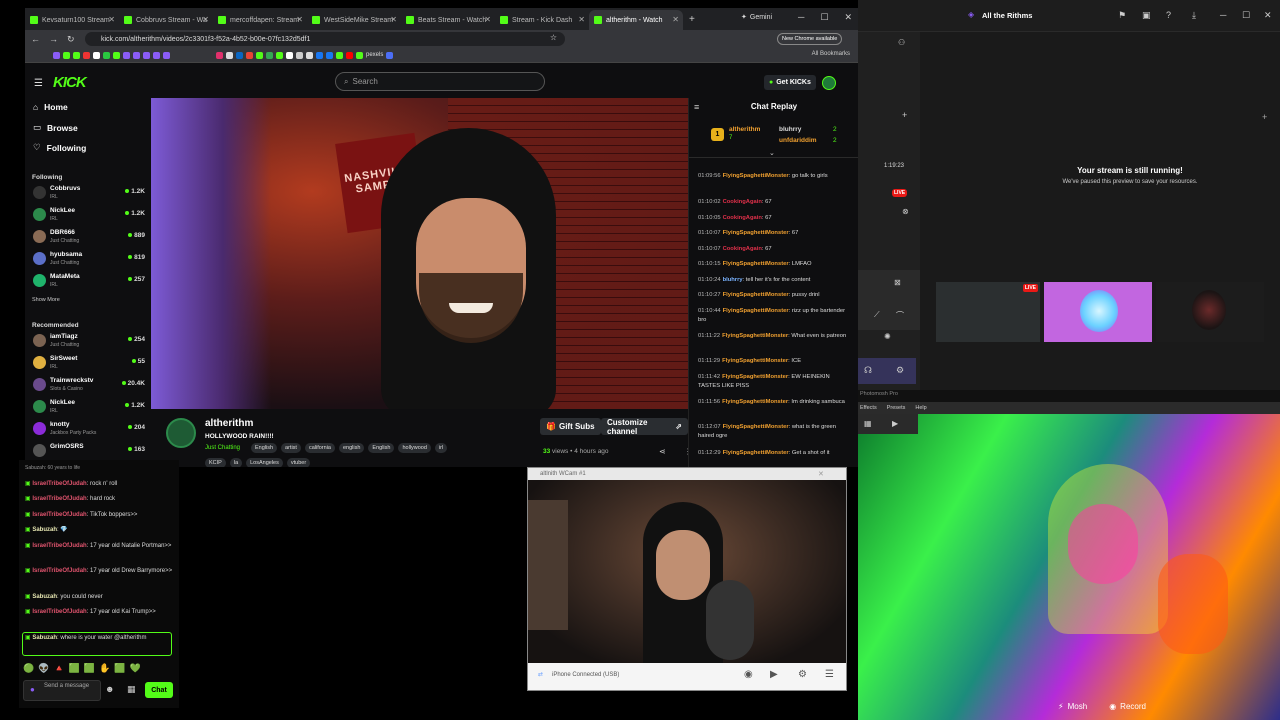 The image size is (1280, 720). I want to click on top-gifter-name: altherithm, so click(744, 129).